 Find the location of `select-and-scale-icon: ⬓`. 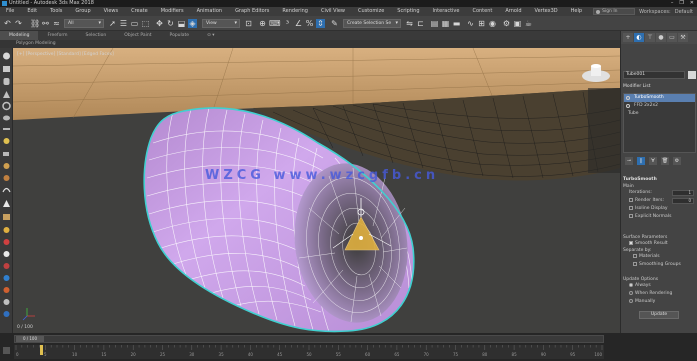

select-and-scale-icon: ⬓ is located at coordinates (181, 23).